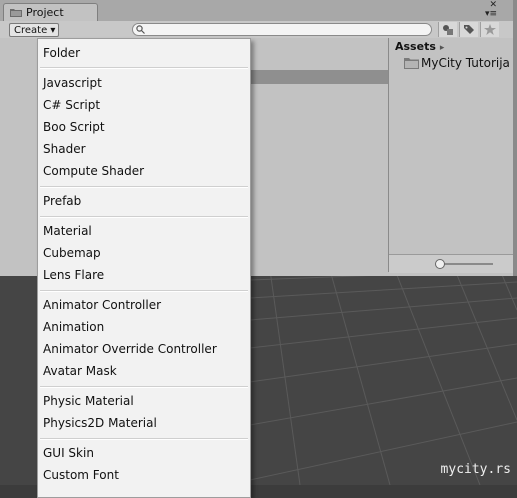 This screenshot has height=498, width=517. What do you see at coordinates (34, 30) in the screenshot?
I see `create-button: Create ▾` at bounding box center [34, 30].